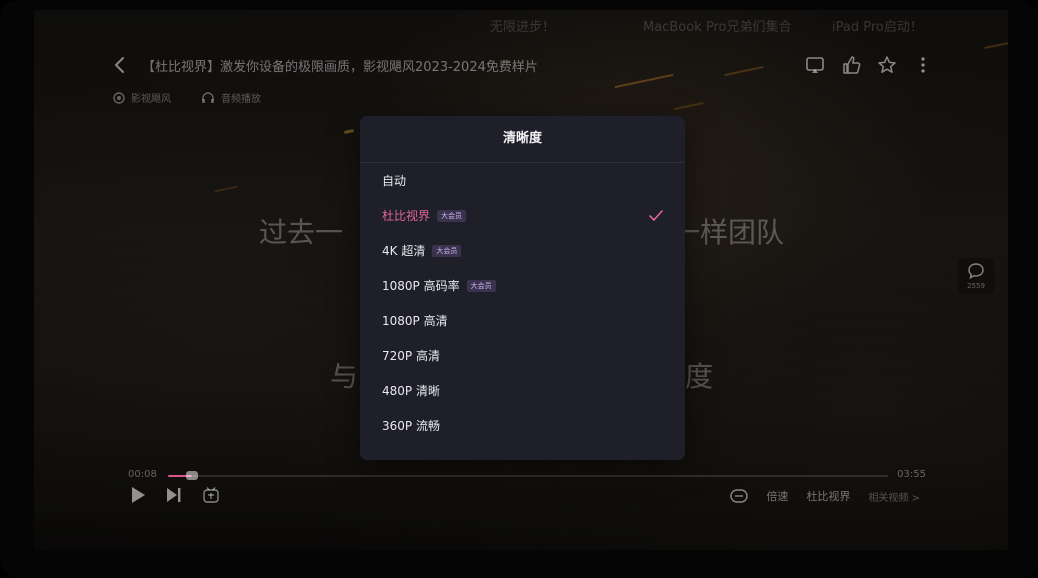 The height and width of the screenshot is (578, 1038). What do you see at coordinates (911, 474) in the screenshot?
I see `total-time: 03:55` at bounding box center [911, 474].